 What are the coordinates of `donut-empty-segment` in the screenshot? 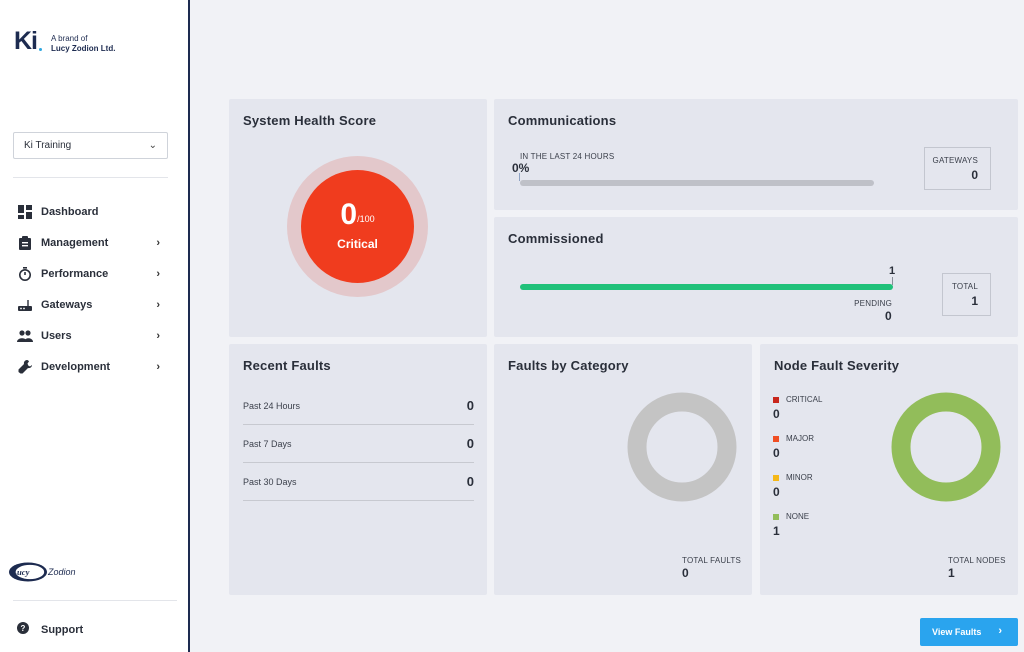 It's located at (682, 447).